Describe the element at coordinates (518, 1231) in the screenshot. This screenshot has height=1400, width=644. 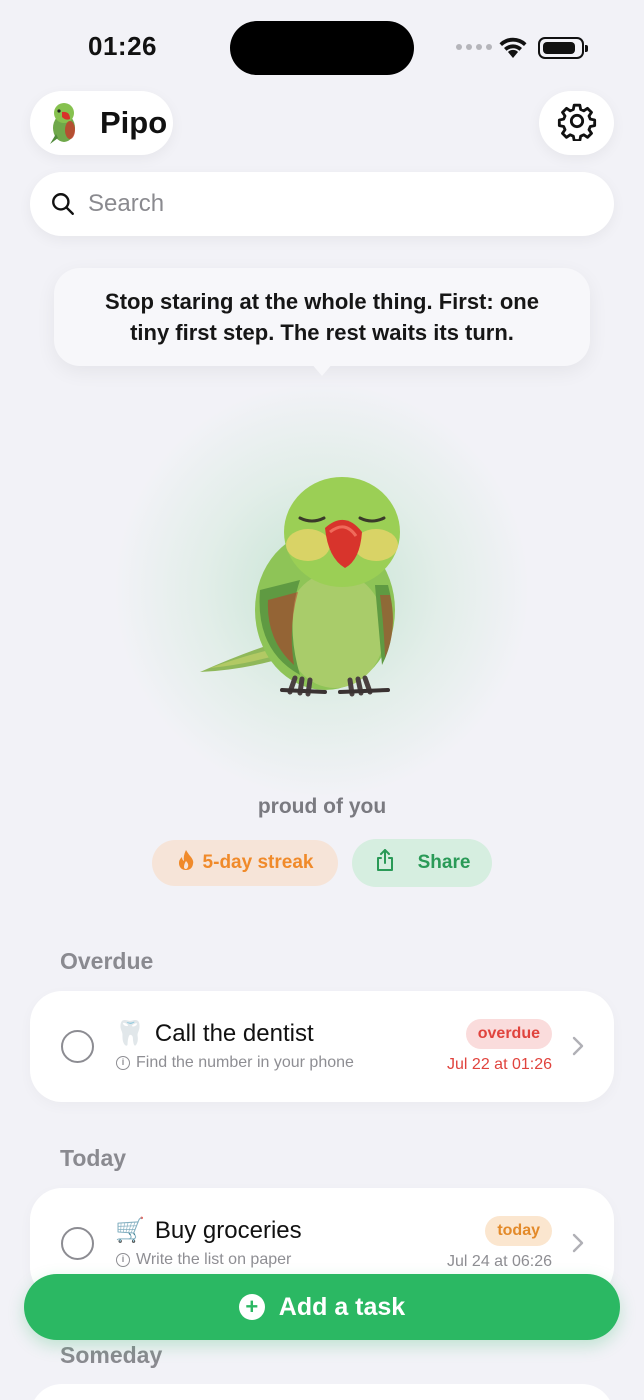
I see `status-badge-today: today` at that location.